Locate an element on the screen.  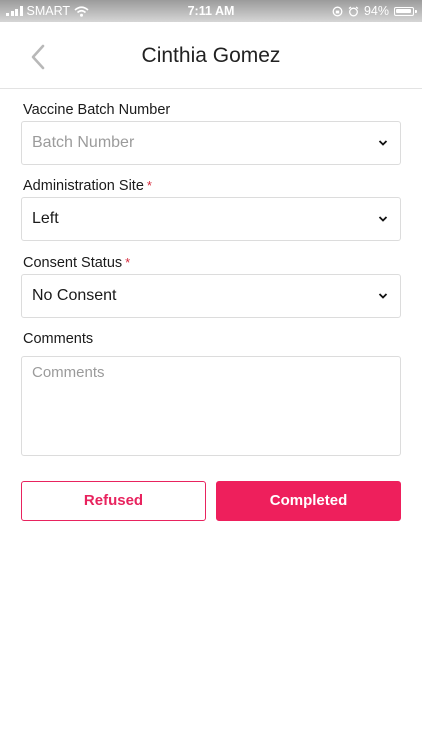
batch-number-label: Vaccine Batch Number is located at coordinates (96, 110).